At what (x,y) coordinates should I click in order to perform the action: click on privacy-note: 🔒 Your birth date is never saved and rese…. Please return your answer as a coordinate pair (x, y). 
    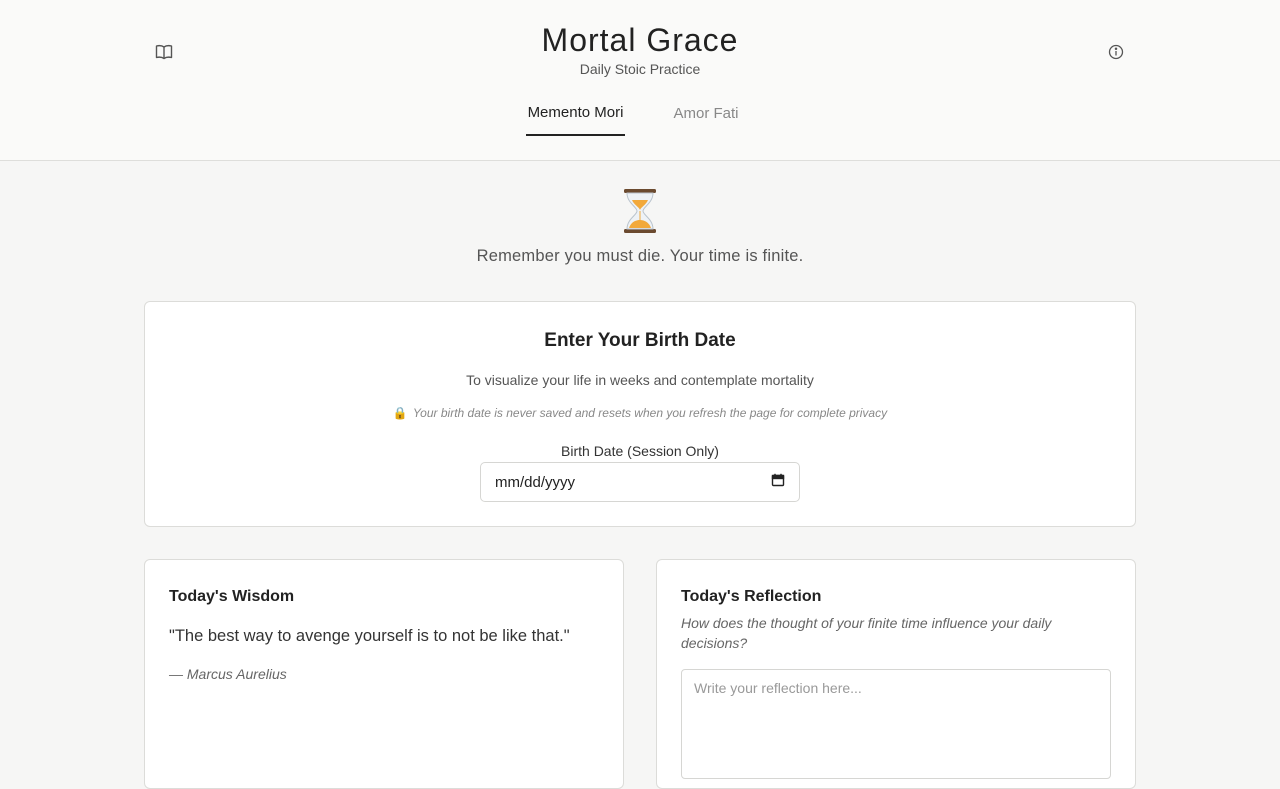
    Looking at the image, I should click on (640, 413).